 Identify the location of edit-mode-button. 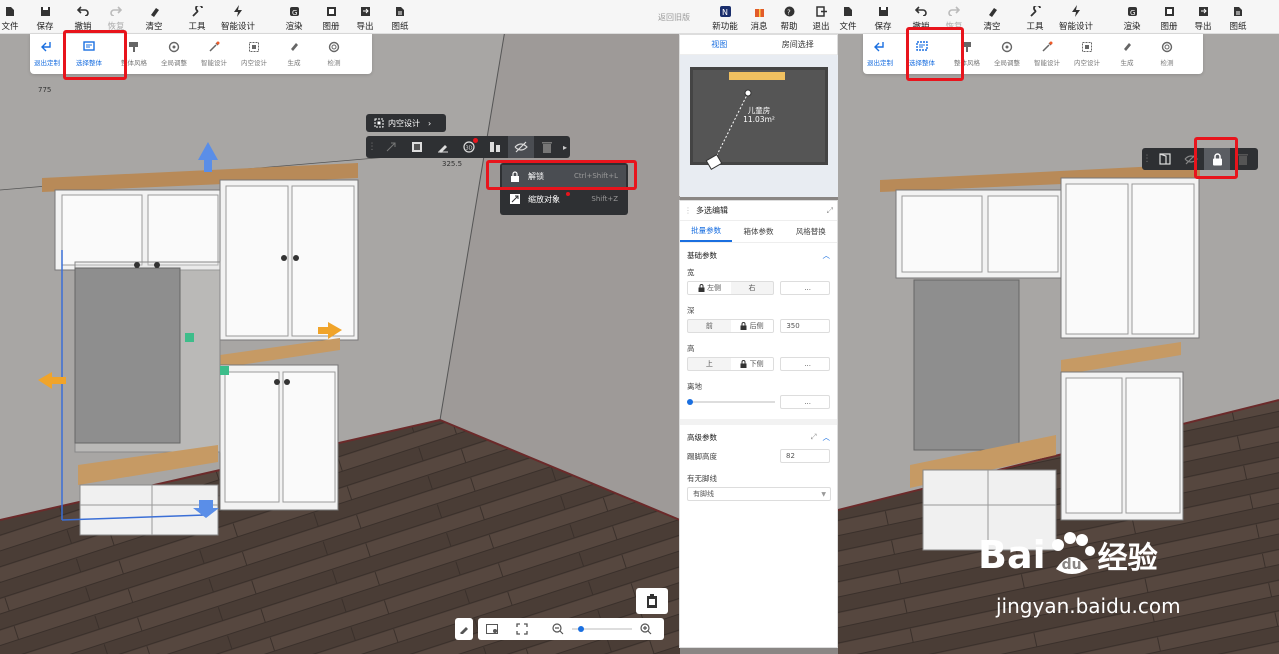
(464, 629).